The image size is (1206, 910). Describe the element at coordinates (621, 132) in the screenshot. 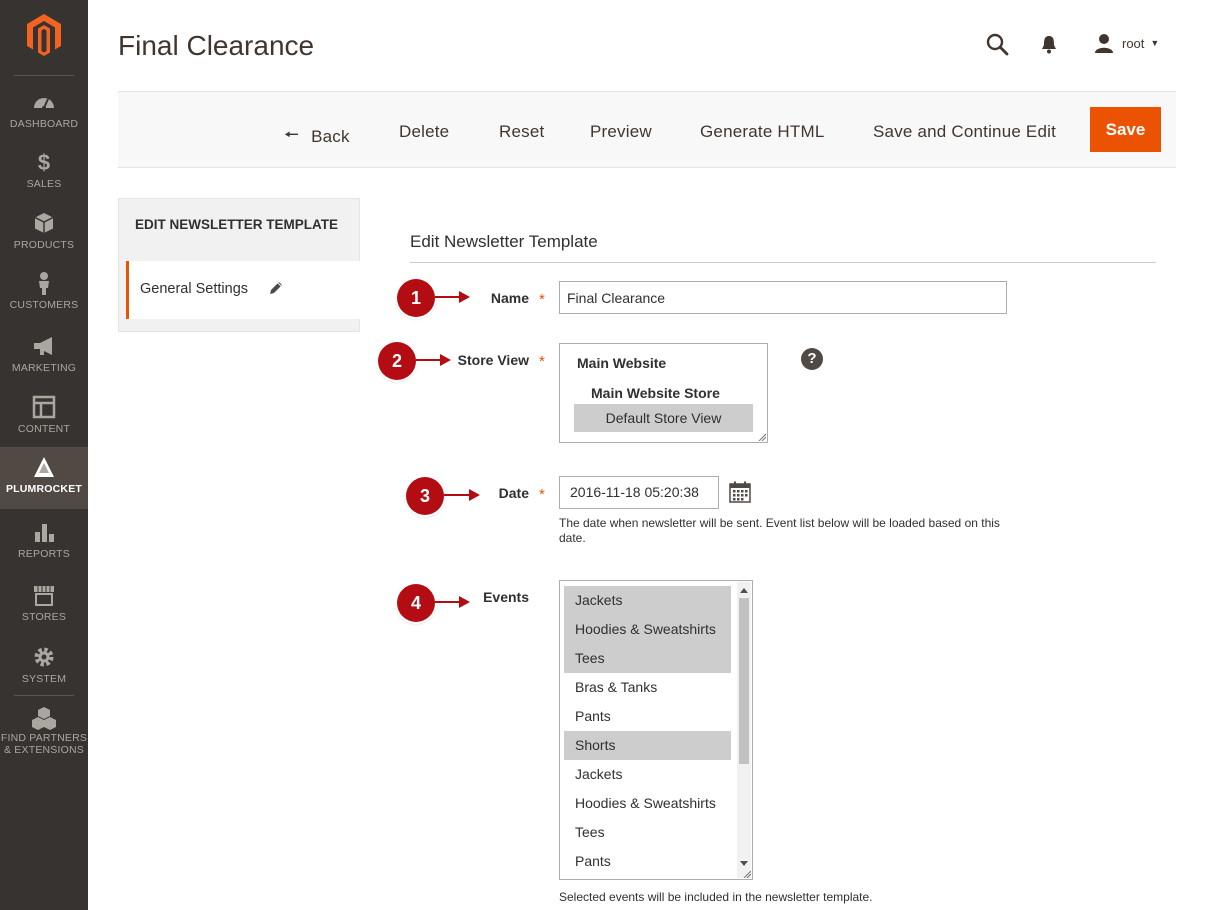

I see `preview-button: Preview` at that location.